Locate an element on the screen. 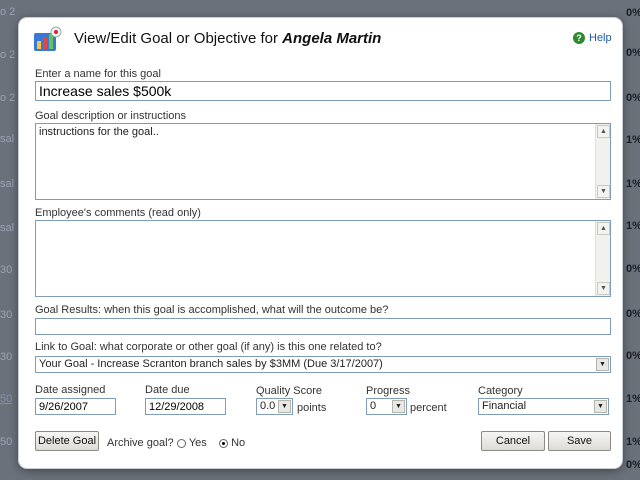 The height and width of the screenshot is (480, 640). goal-name-label: Enter a name for this goal is located at coordinates (98, 74).